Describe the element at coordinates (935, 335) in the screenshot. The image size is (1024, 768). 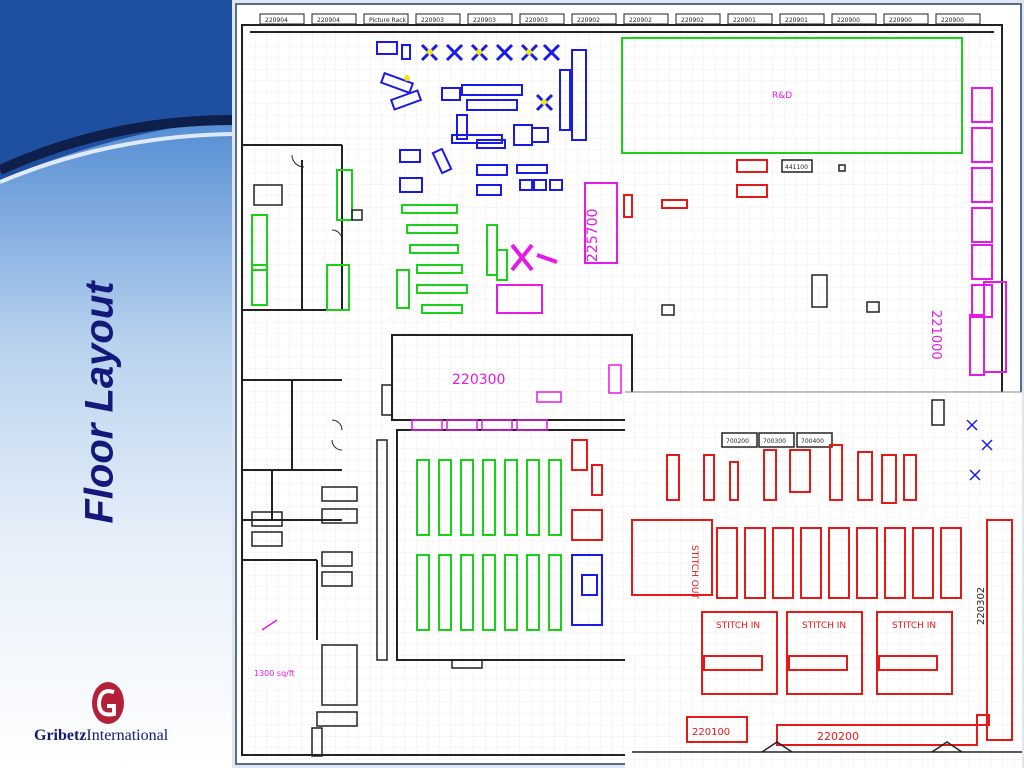
I see `area-221000-label: 221000` at that location.